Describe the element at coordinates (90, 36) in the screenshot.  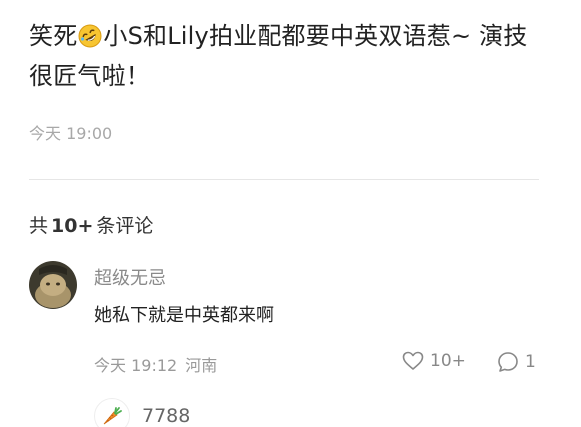
I see `rolling-on-floor-laughing-icon` at that location.